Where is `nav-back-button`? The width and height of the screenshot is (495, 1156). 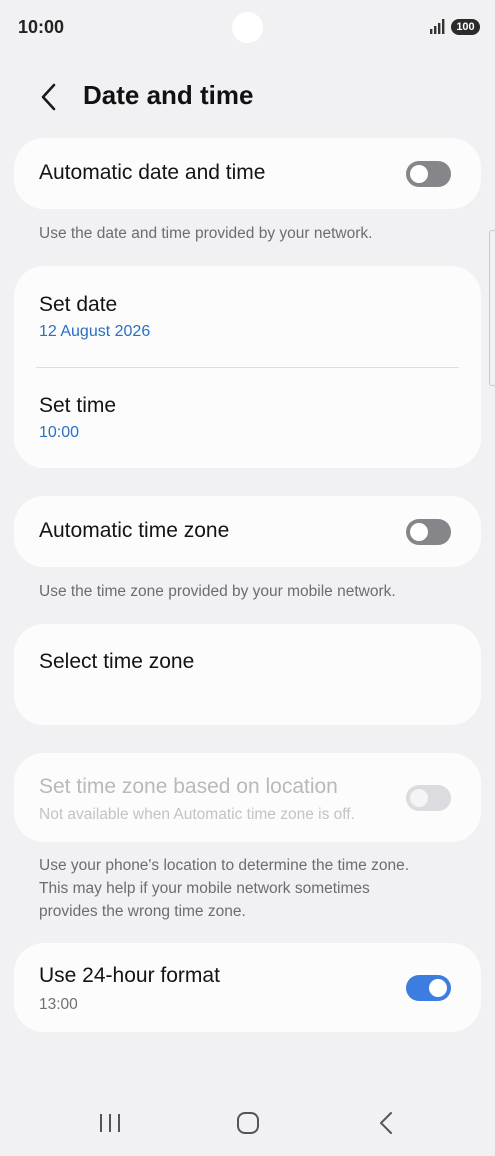
nav-back-button is located at coordinates (386, 1123).